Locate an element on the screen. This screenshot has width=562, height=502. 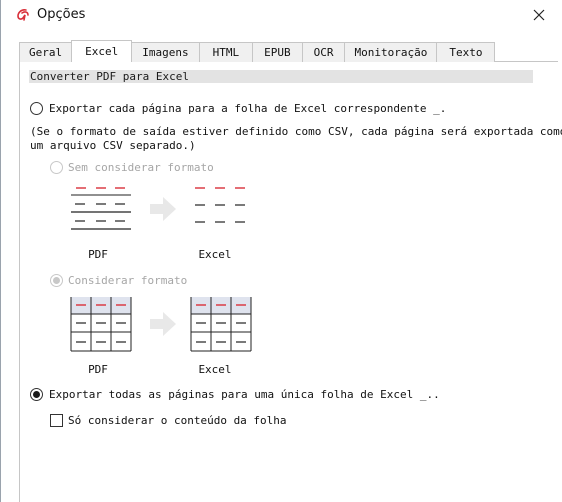
pdf-table-illustration is located at coordinates (101, 324).